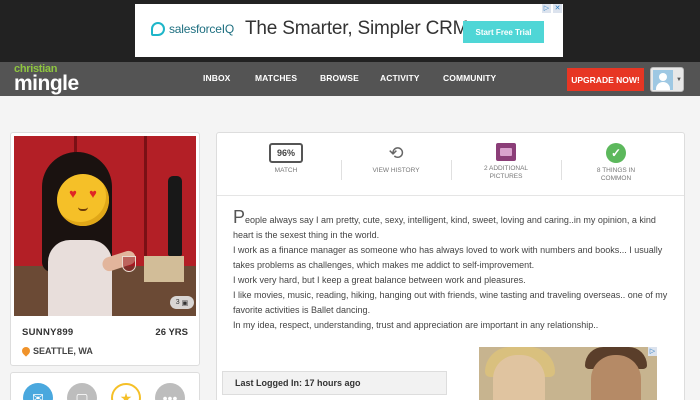 The image size is (700, 400). What do you see at coordinates (400, 78) in the screenshot?
I see `nav-activity: ACTIVITY` at bounding box center [400, 78].